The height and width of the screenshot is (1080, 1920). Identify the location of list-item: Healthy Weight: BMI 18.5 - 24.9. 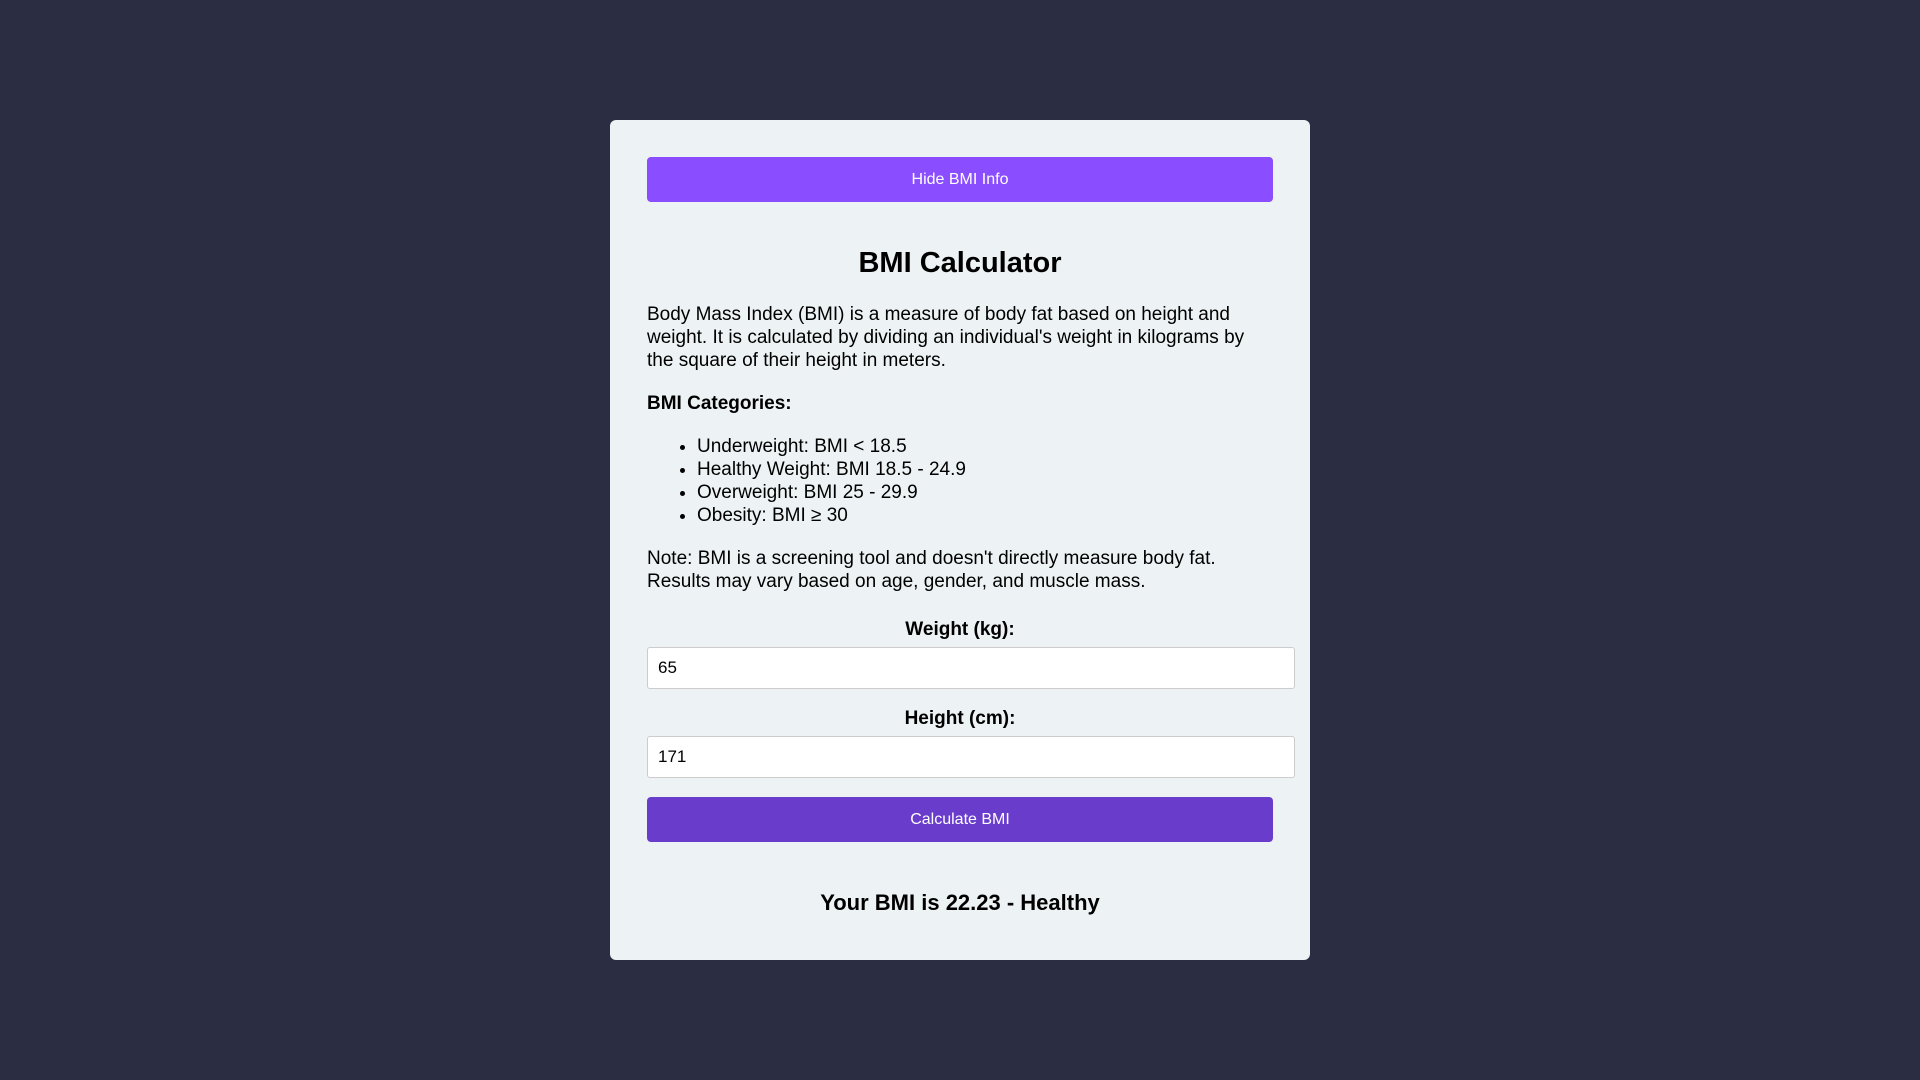
(985, 469).